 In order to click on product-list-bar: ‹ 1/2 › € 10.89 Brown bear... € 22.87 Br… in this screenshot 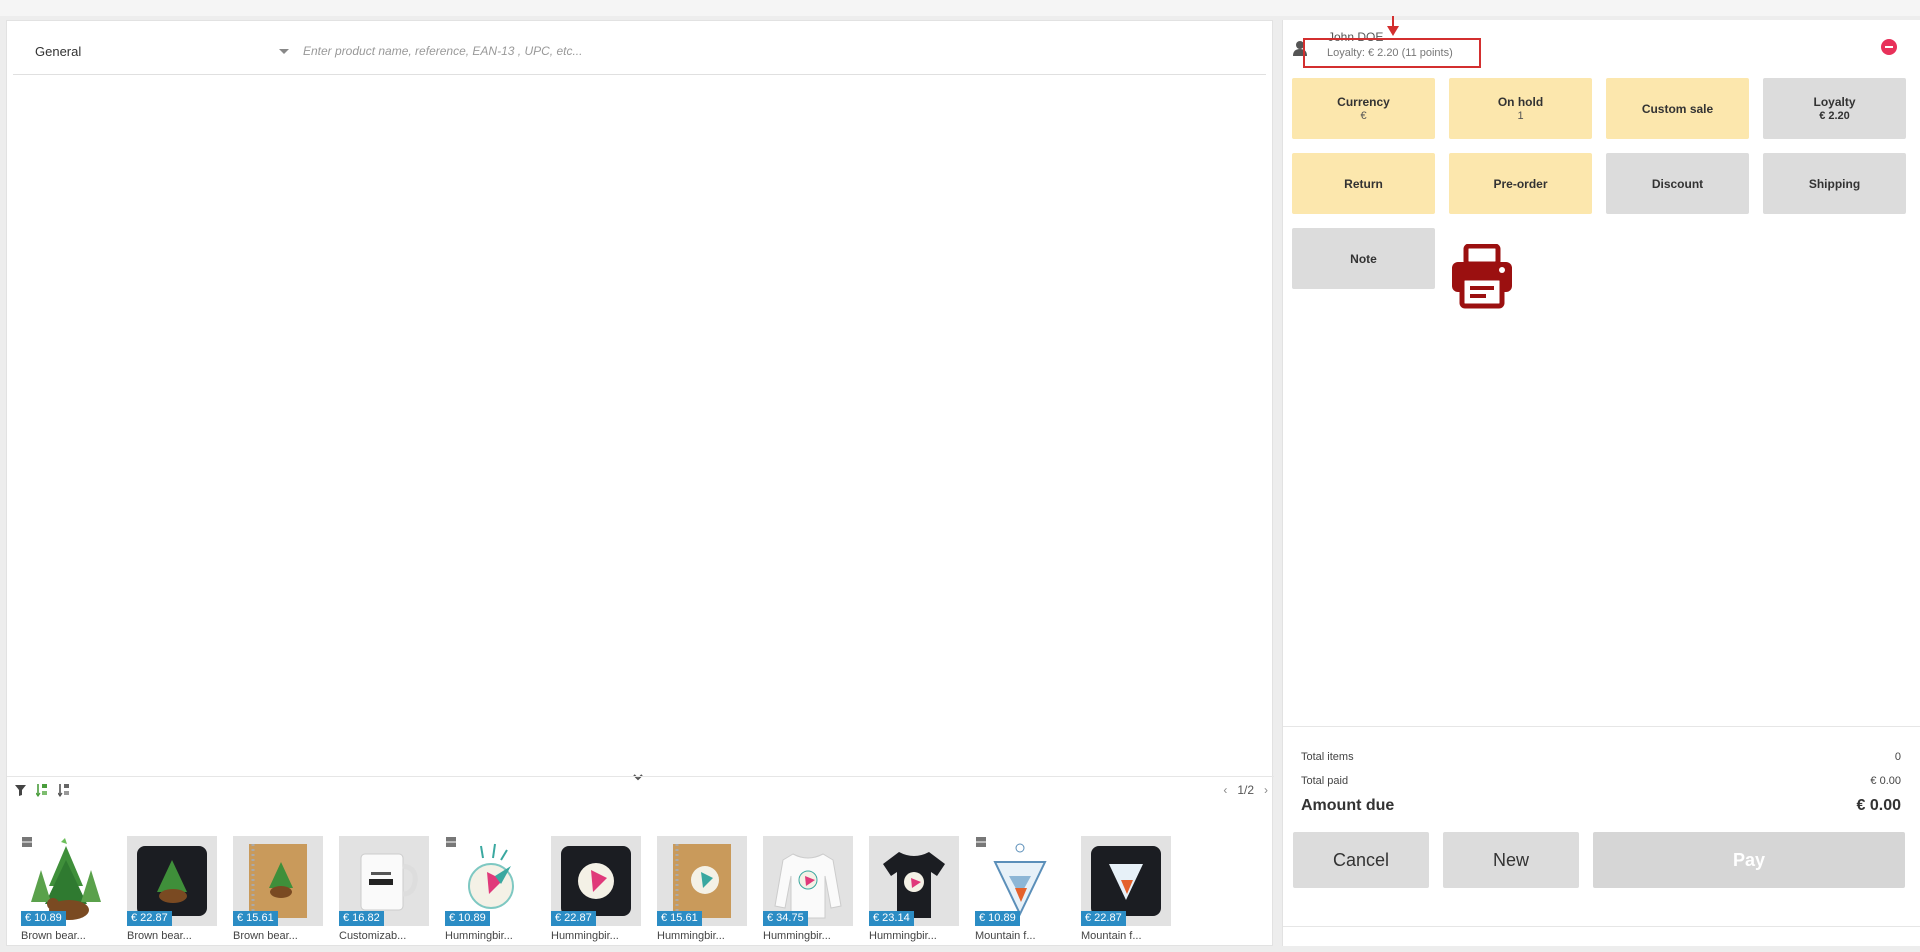, I will do `click(640, 861)`.